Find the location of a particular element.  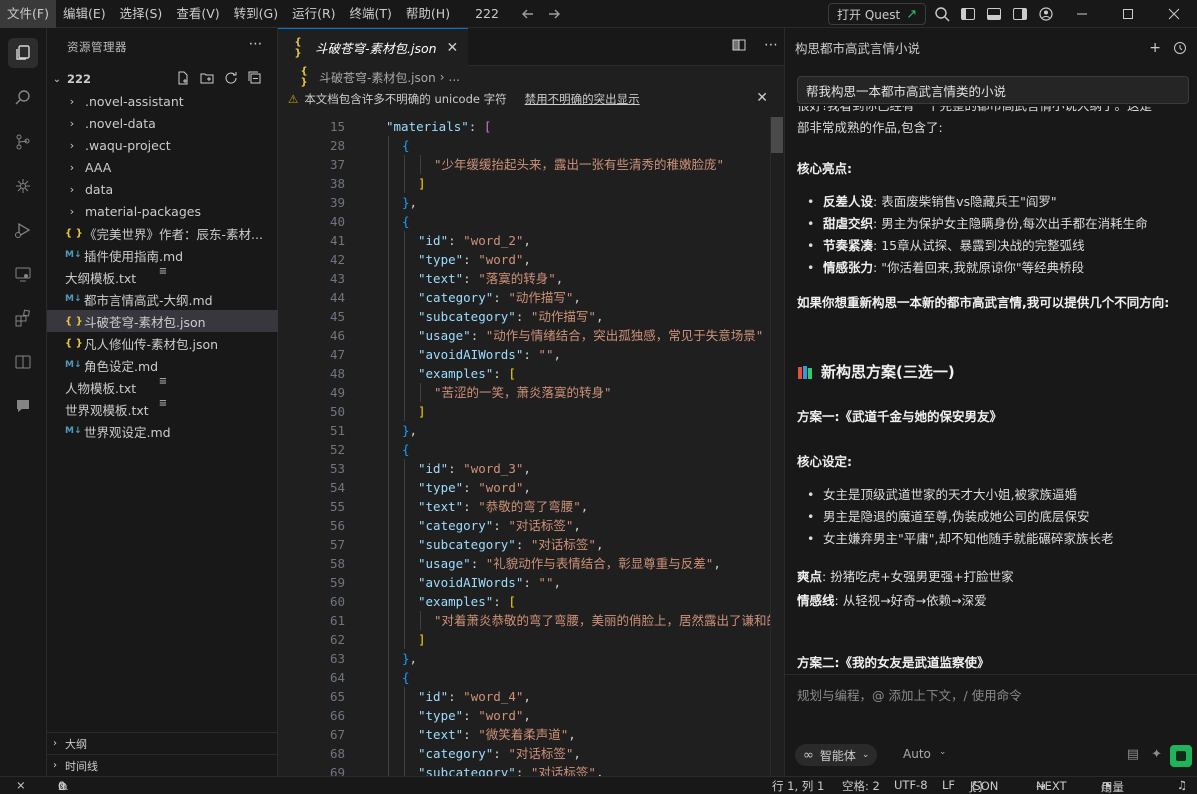

close-icon is located at coordinates (1174, 14).